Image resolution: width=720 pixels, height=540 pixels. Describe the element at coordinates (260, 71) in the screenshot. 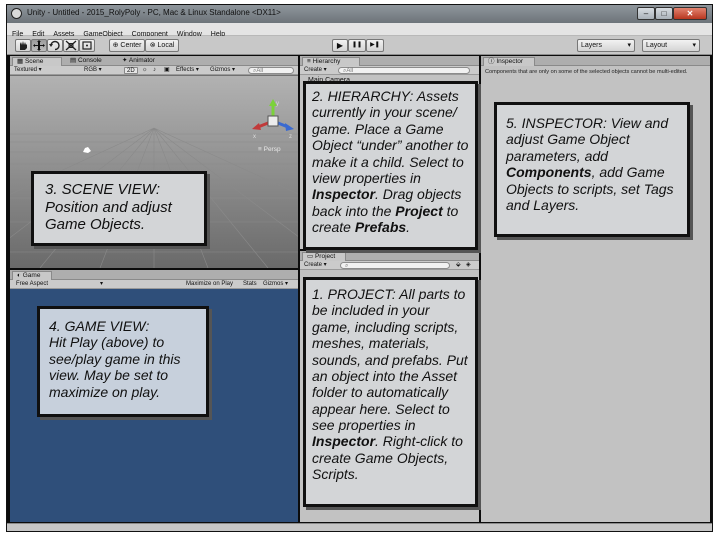

I see `scene-search-placeholder: All` at that location.